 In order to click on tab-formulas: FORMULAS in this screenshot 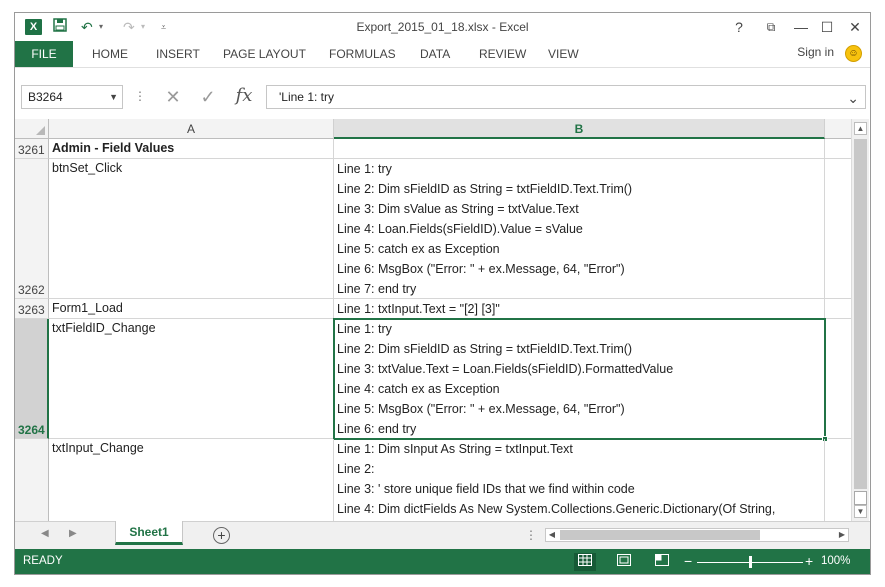, I will do `click(362, 54)`.